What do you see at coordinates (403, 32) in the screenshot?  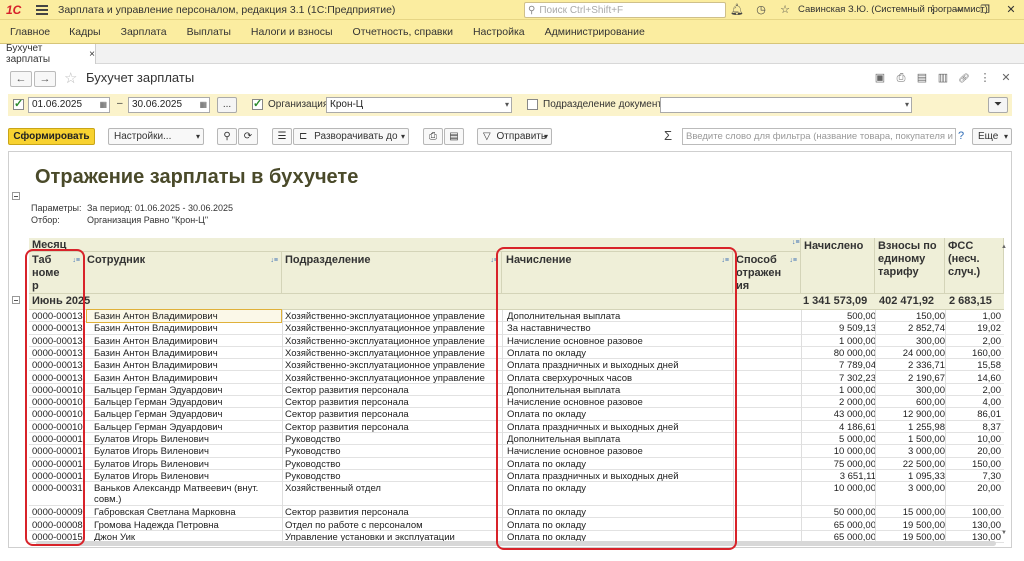 I see `menu-item-reports: Отчетность, справки` at bounding box center [403, 32].